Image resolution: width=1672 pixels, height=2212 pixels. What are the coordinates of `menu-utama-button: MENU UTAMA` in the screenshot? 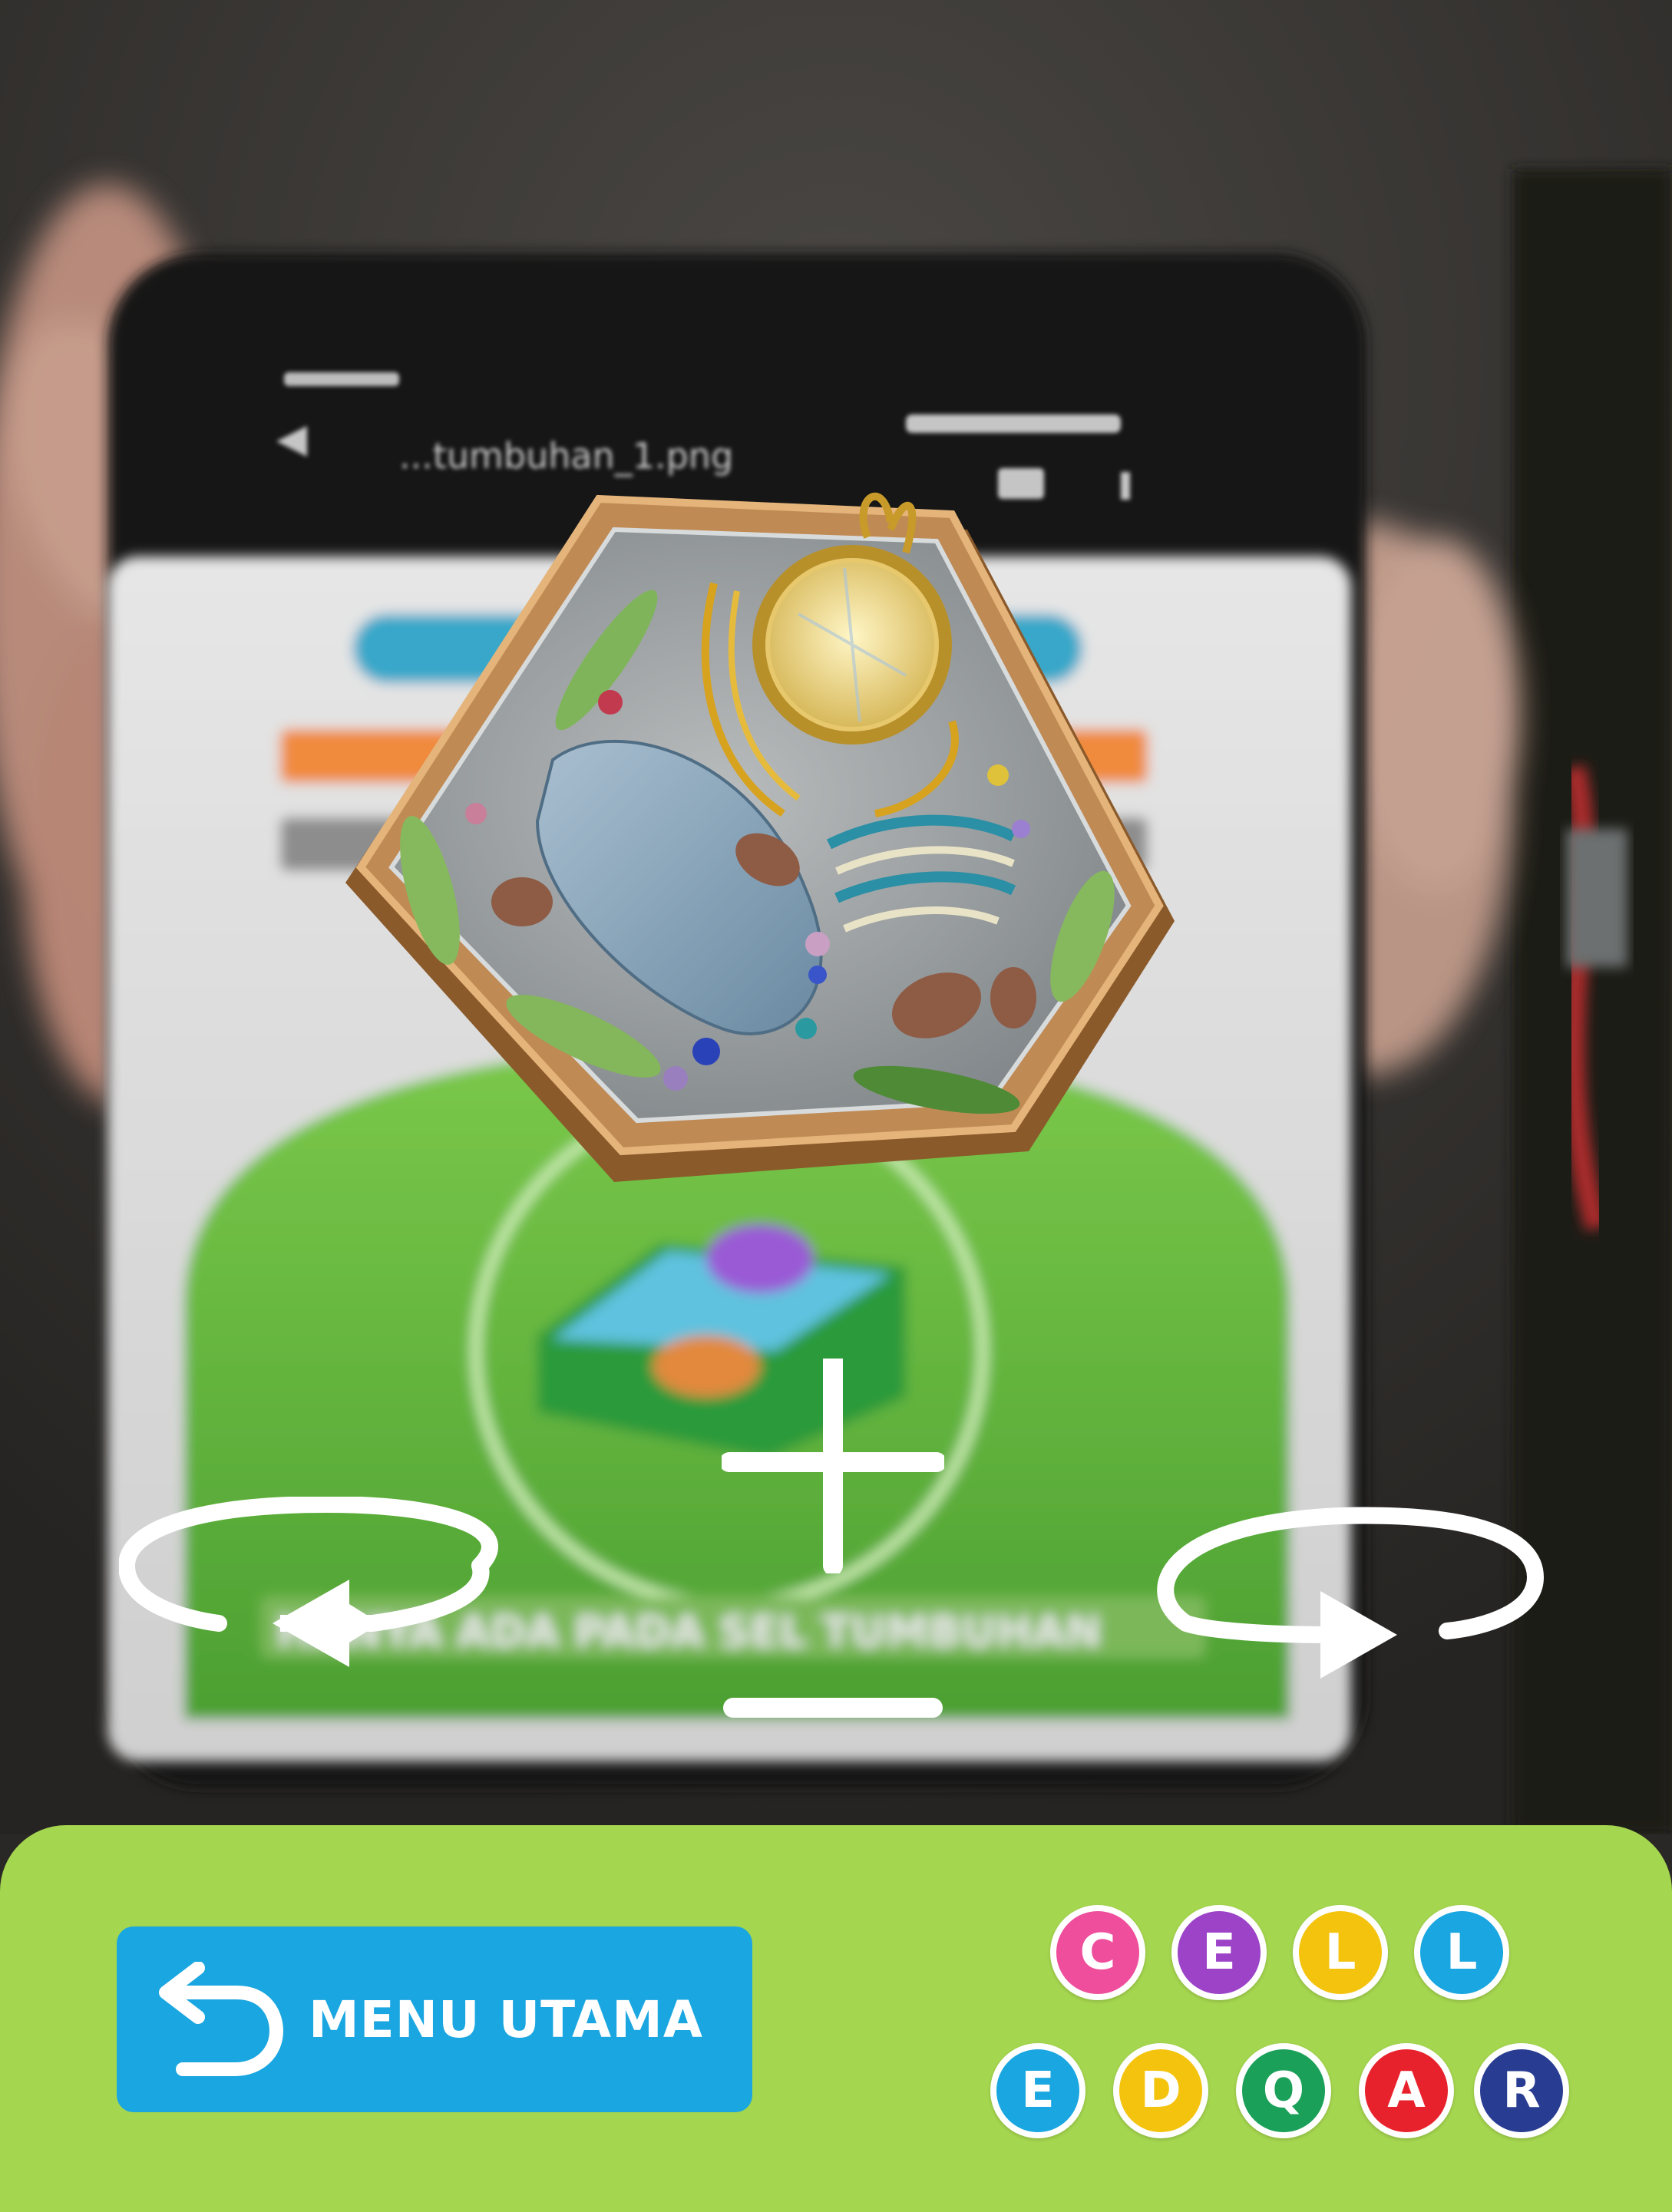 It's located at (434, 2019).